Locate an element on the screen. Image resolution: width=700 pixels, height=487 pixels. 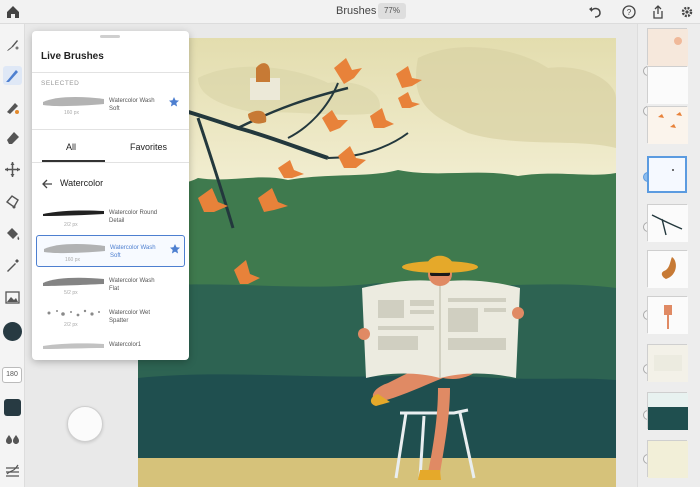
image-icon is located at coordinates (12, 297).